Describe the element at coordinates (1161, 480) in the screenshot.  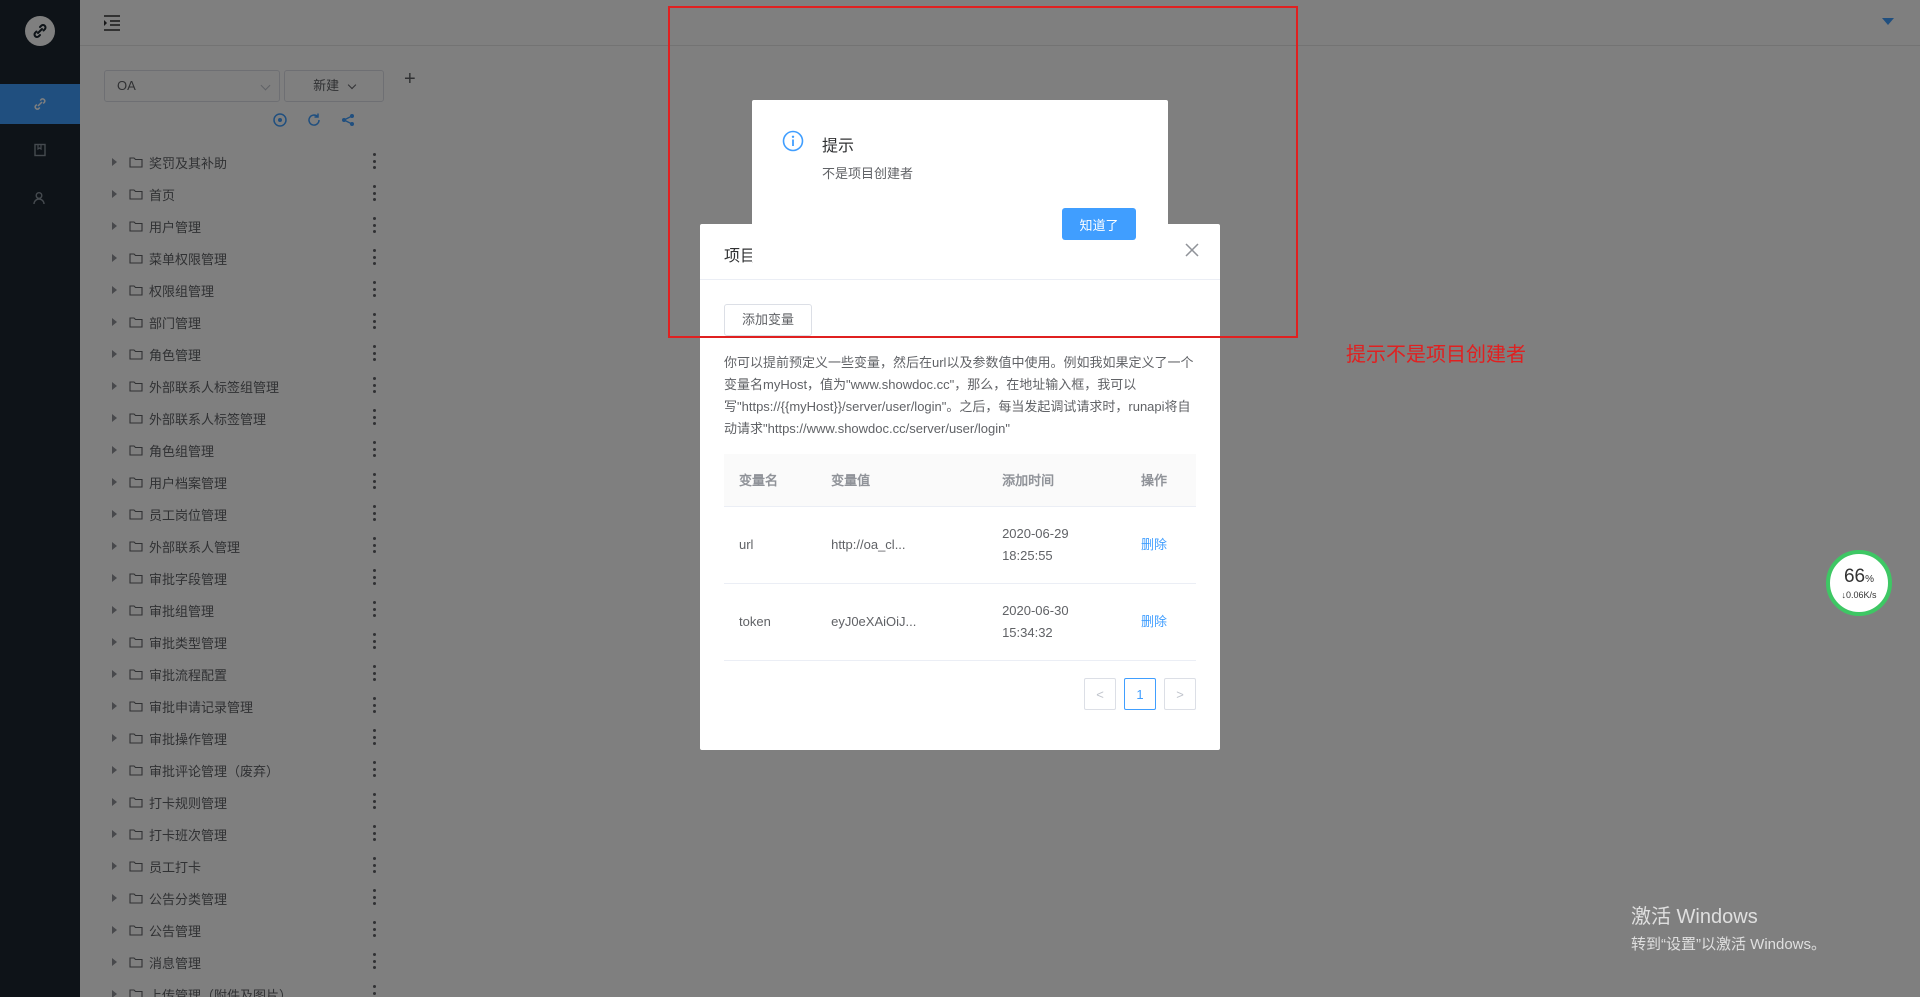
I see `column-header: 操作` at that location.